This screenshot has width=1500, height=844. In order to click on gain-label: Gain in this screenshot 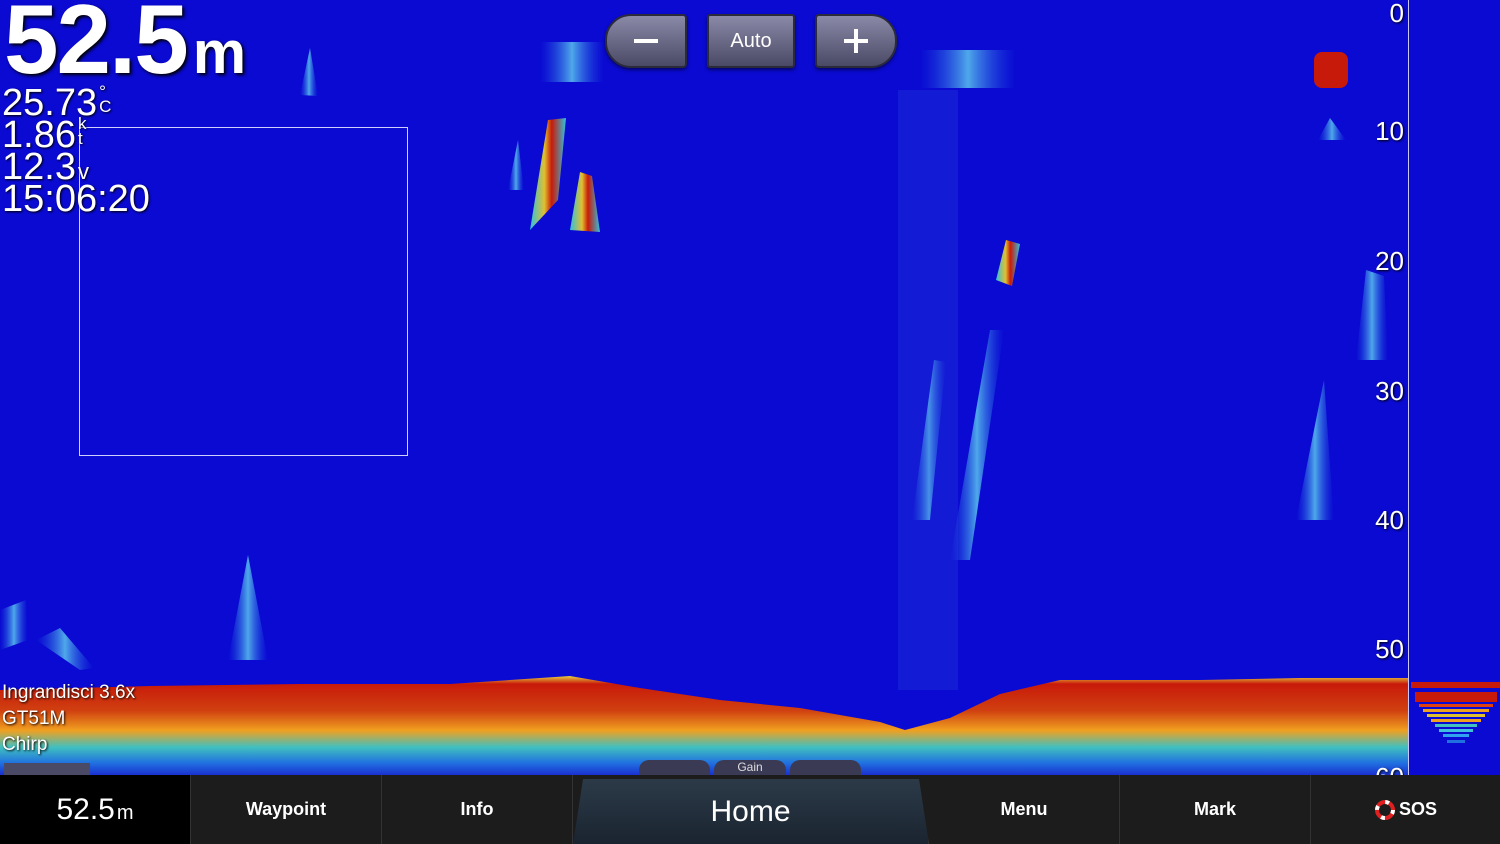, I will do `click(750, 767)`.